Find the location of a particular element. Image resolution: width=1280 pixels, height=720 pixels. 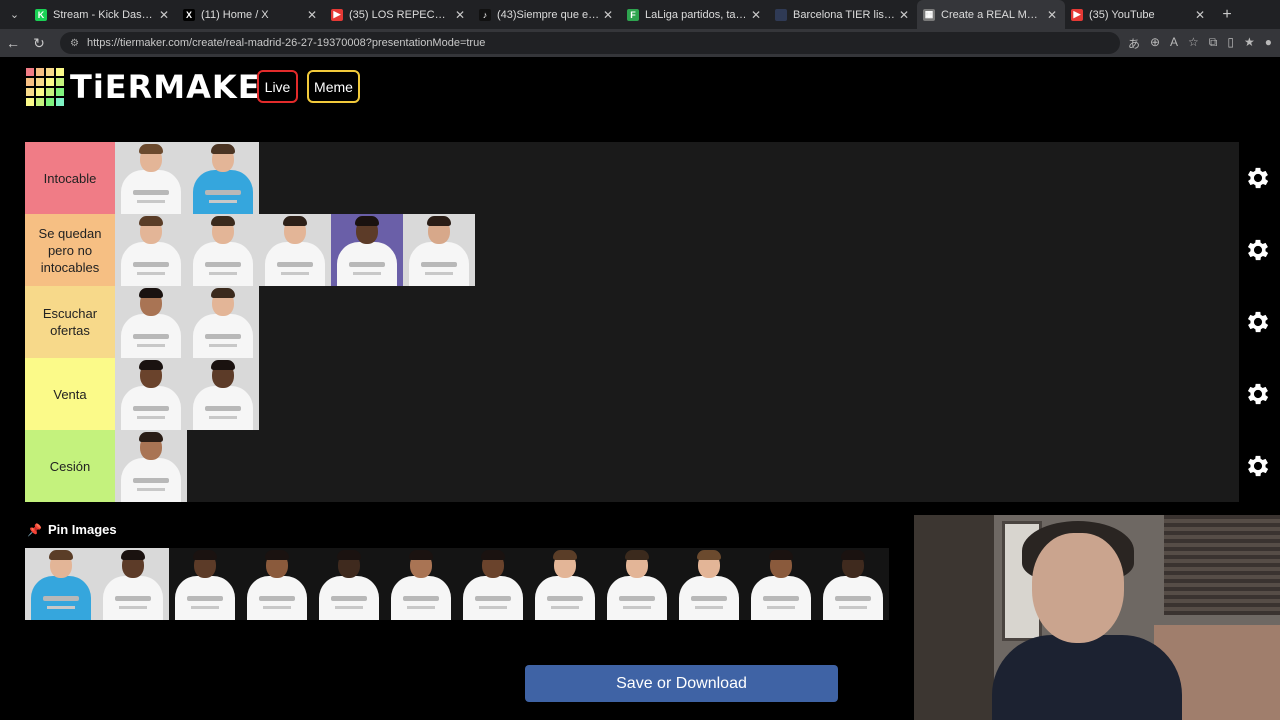

save-or-download-button: Save or Download is located at coordinates (681, 683).